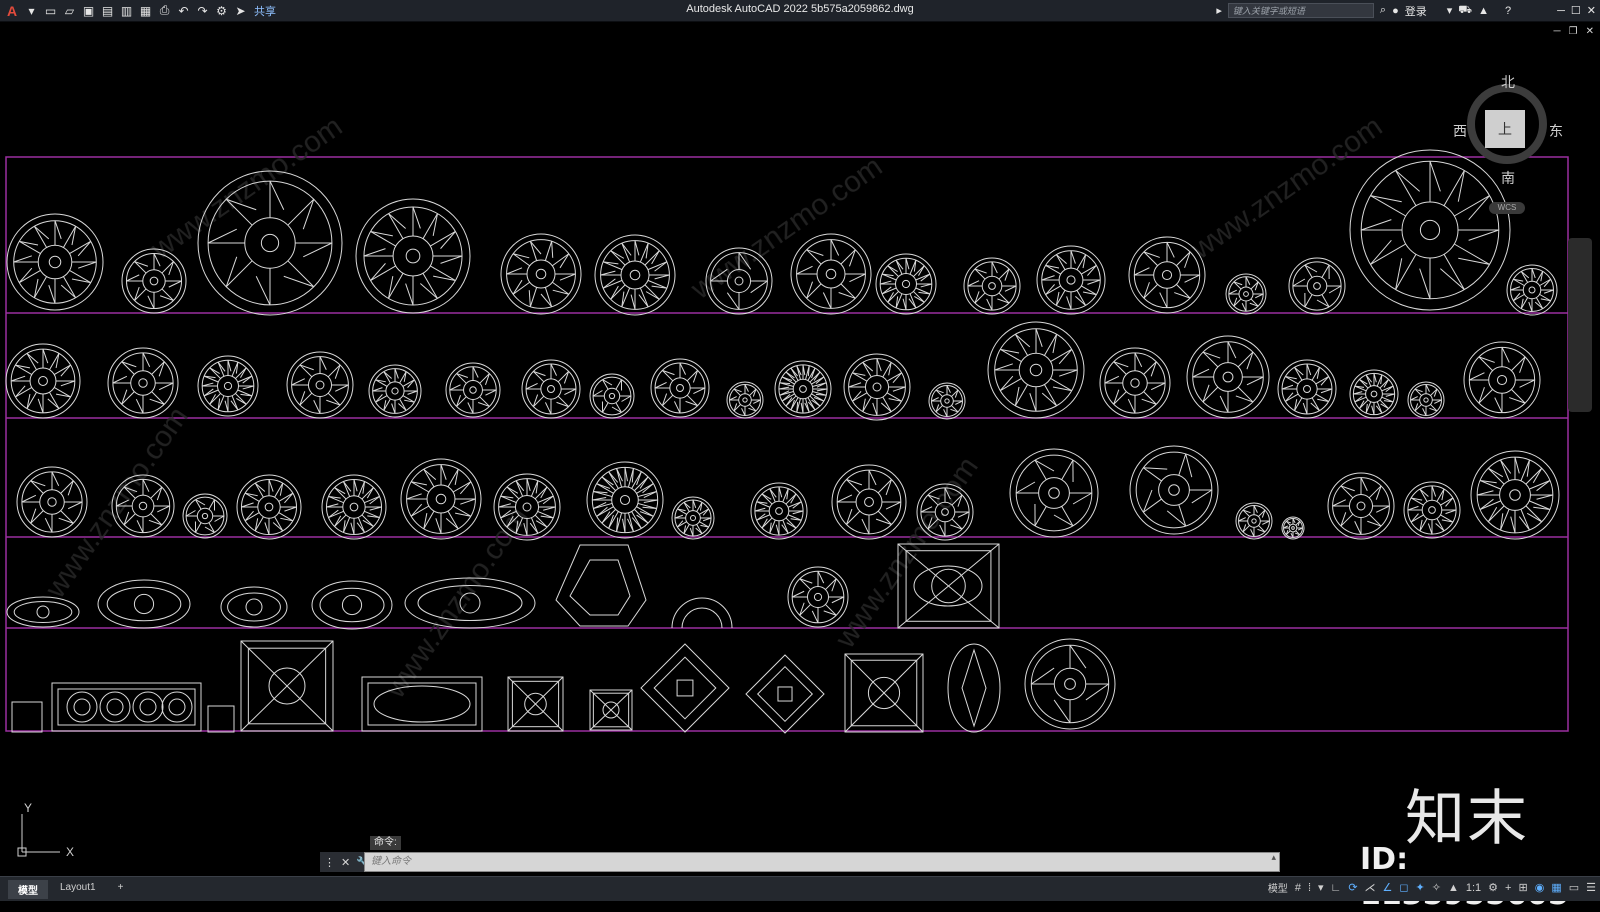 The height and width of the screenshot is (912, 1600). Describe the element at coordinates (1370, 887) in the screenshot. I see `isodraft-icon: ⋌` at that location.